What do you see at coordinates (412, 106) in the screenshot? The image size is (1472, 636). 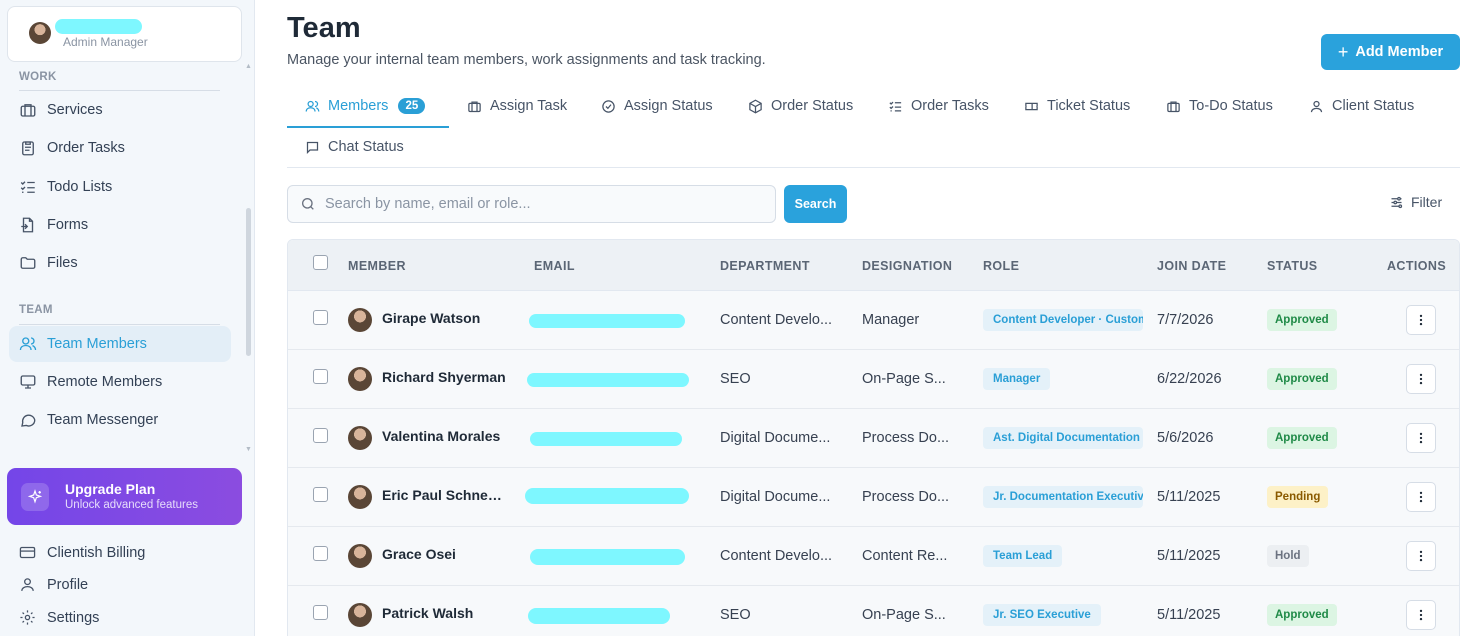 I see `members-count-badge: 25` at bounding box center [412, 106].